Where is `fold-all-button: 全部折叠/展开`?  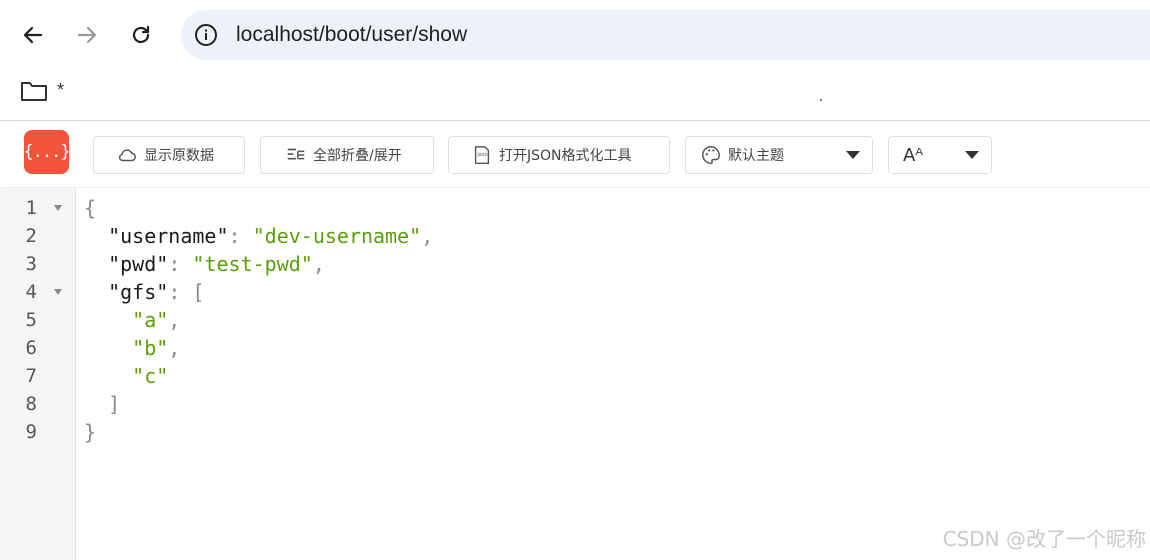
fold-all-button: 全部折叠/展开 is located at coordinates (347, 155).